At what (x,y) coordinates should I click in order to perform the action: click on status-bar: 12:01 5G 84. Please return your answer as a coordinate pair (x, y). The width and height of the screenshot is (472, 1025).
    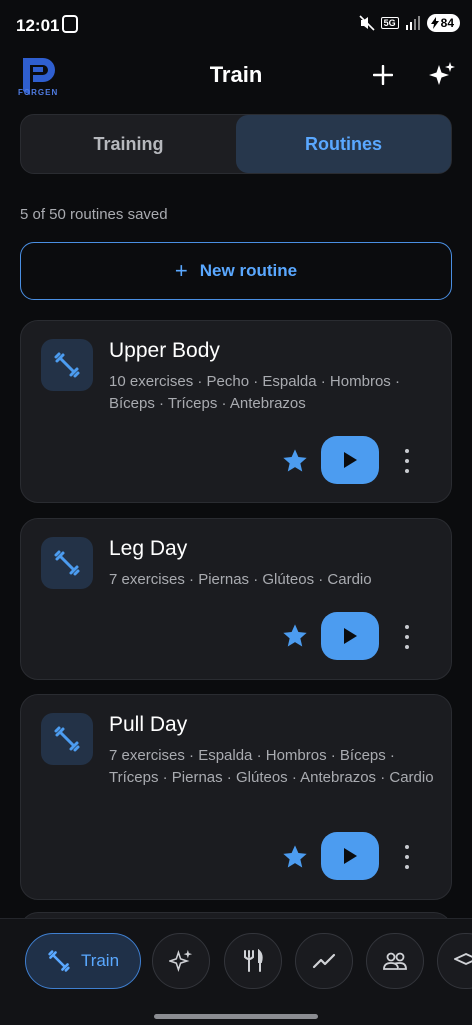
    Looking at the image, I should click on (236, 26).